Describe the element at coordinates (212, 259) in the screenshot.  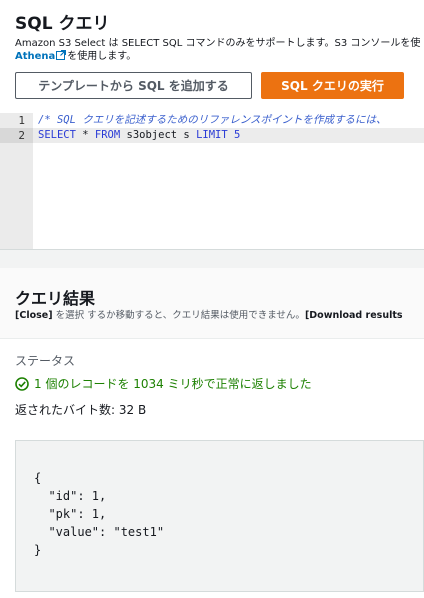
I see `section-separator` at that location.